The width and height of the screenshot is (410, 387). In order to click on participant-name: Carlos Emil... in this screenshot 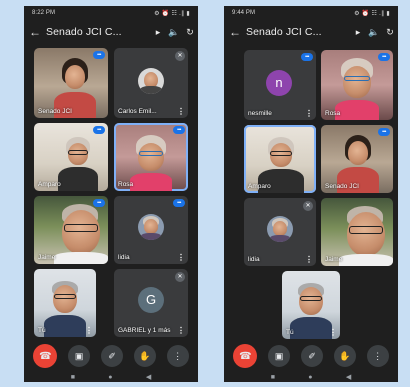, I will do `click(137, 111)`.